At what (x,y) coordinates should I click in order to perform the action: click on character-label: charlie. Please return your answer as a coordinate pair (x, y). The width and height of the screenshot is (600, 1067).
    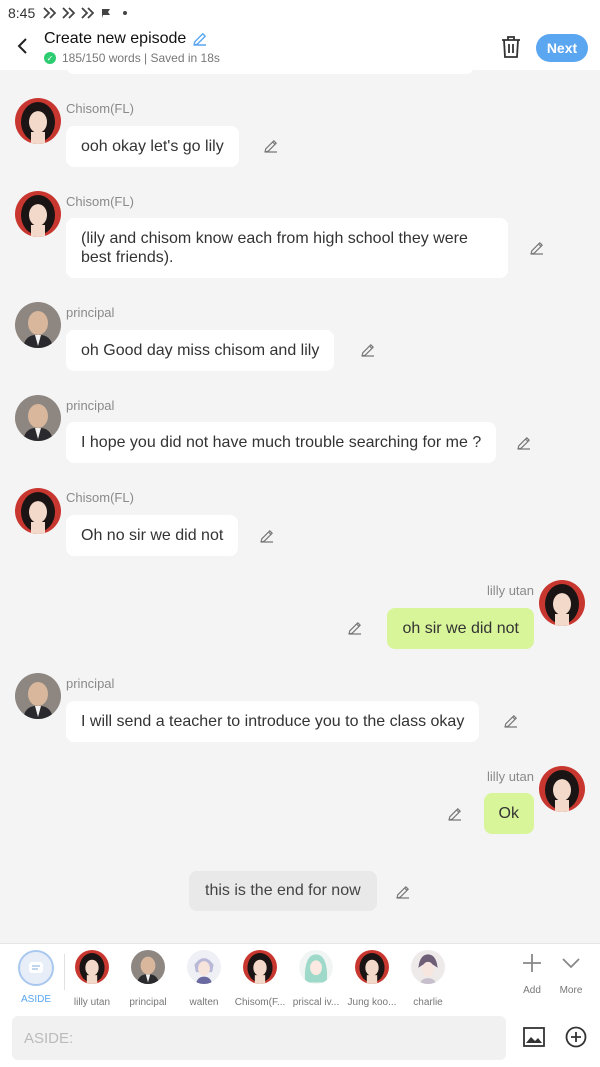
    Looking at the image, I should click on (428, 1002).